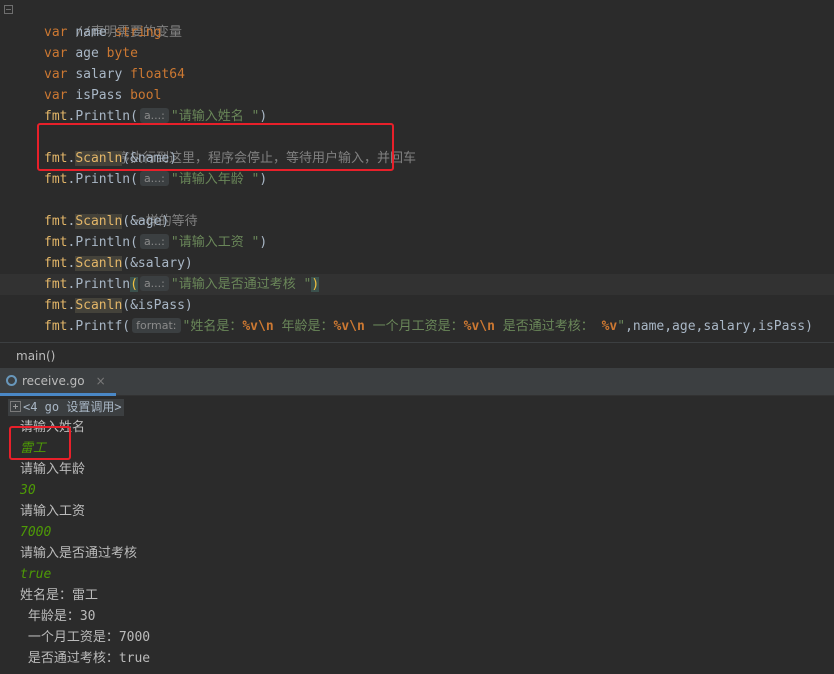  What do you see at coordinates (58, 616) in the screenshot?
I see `console-output-line: 年龄是：30` at bounding box center [58, 616].